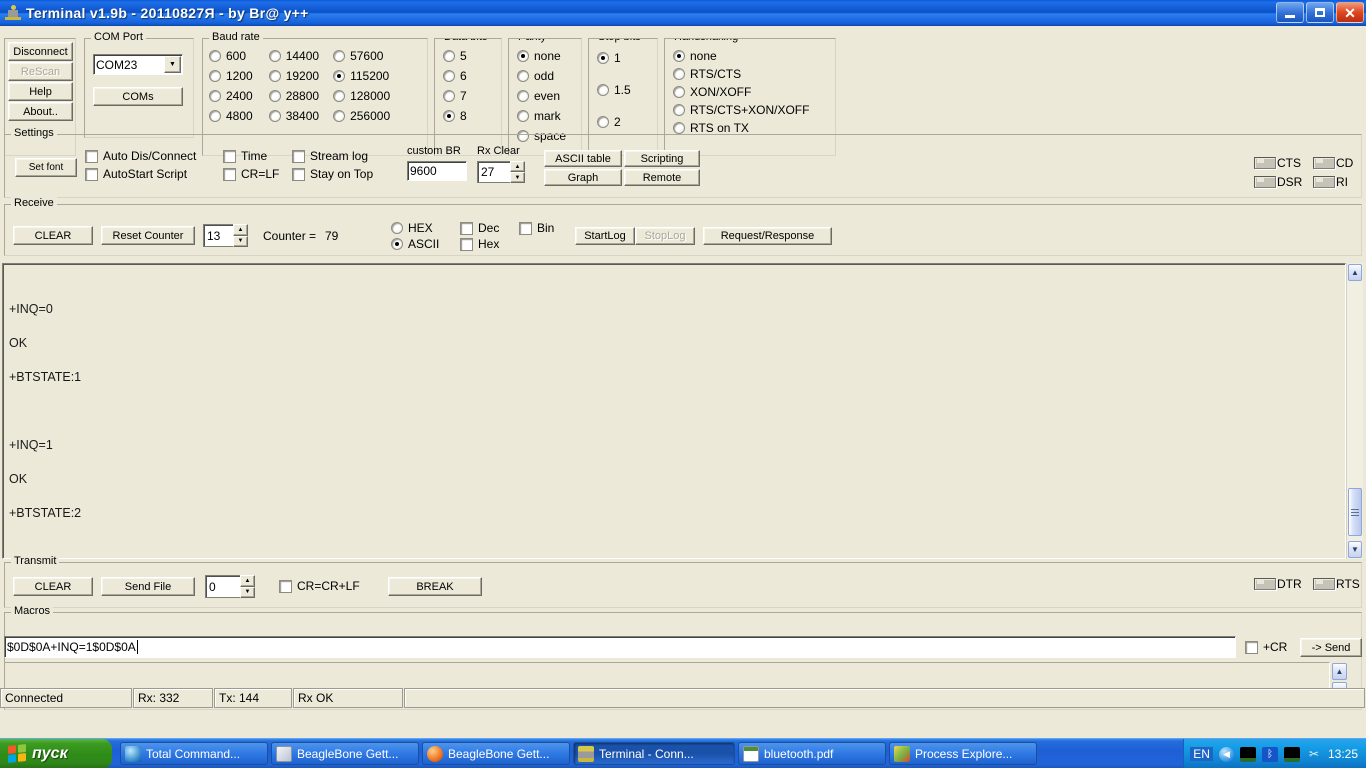 Image resolution: width=1366 pixels, height=768 pixels. What do you see at coordinates (56, 753) in the screenshot?
I see `start-button: пуск` at bounding box center [56, 753].